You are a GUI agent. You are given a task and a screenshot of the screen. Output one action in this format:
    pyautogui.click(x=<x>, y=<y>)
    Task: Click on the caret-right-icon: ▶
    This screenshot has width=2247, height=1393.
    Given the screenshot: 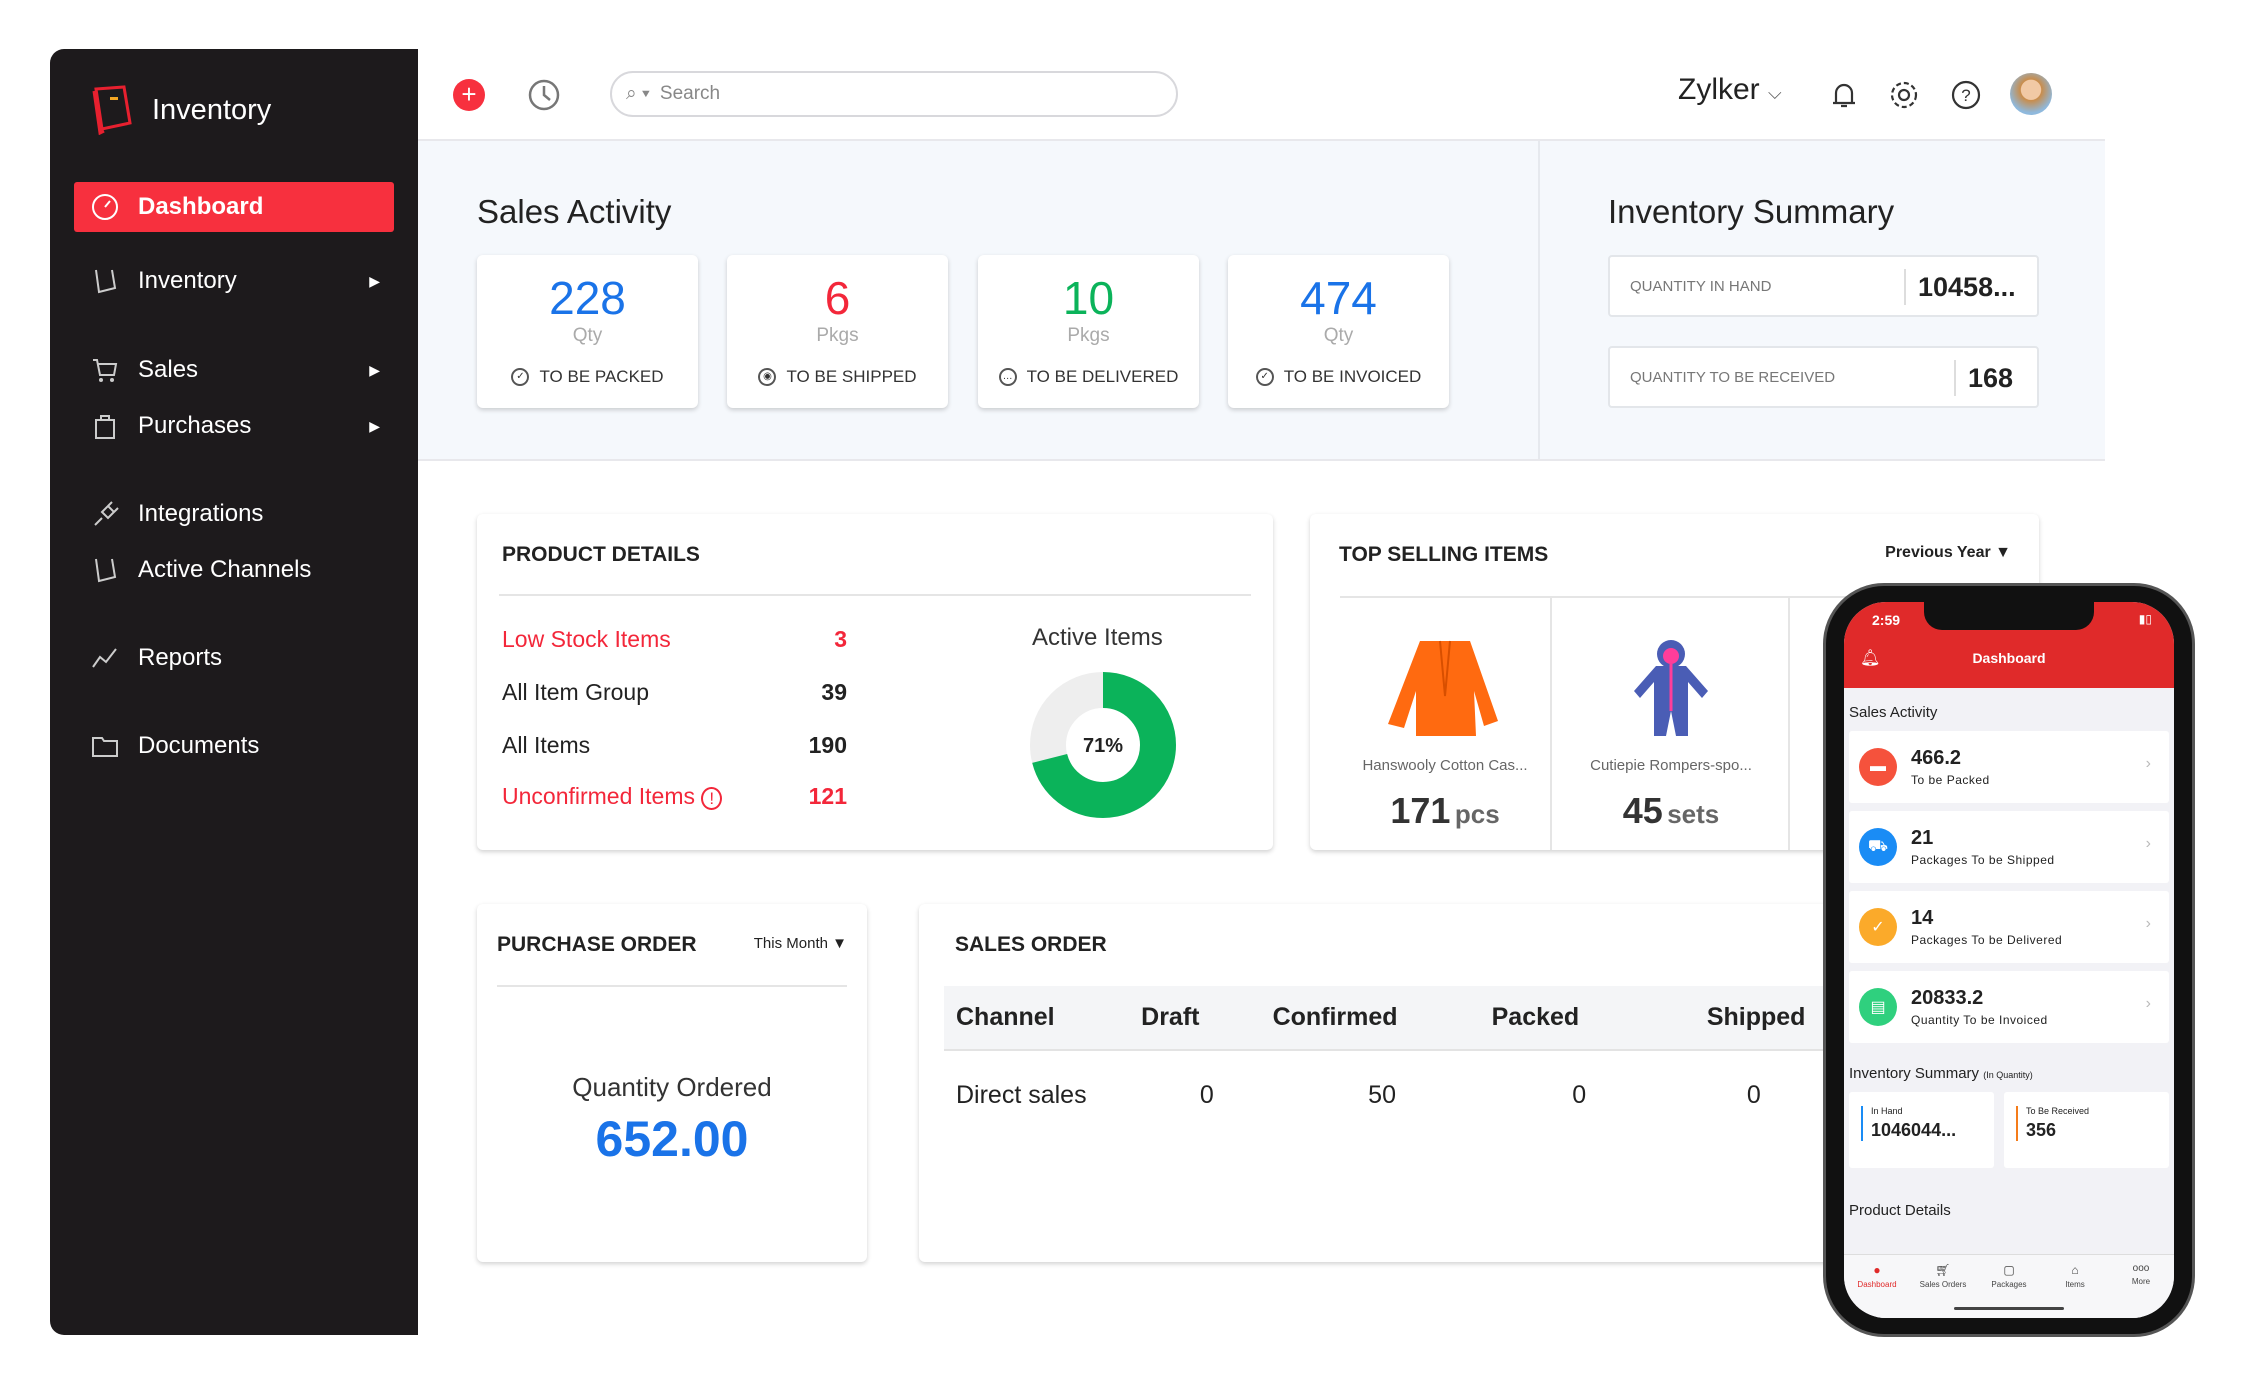 What is the action you would take?
    pyautogui.click(x=374, y=425)
    